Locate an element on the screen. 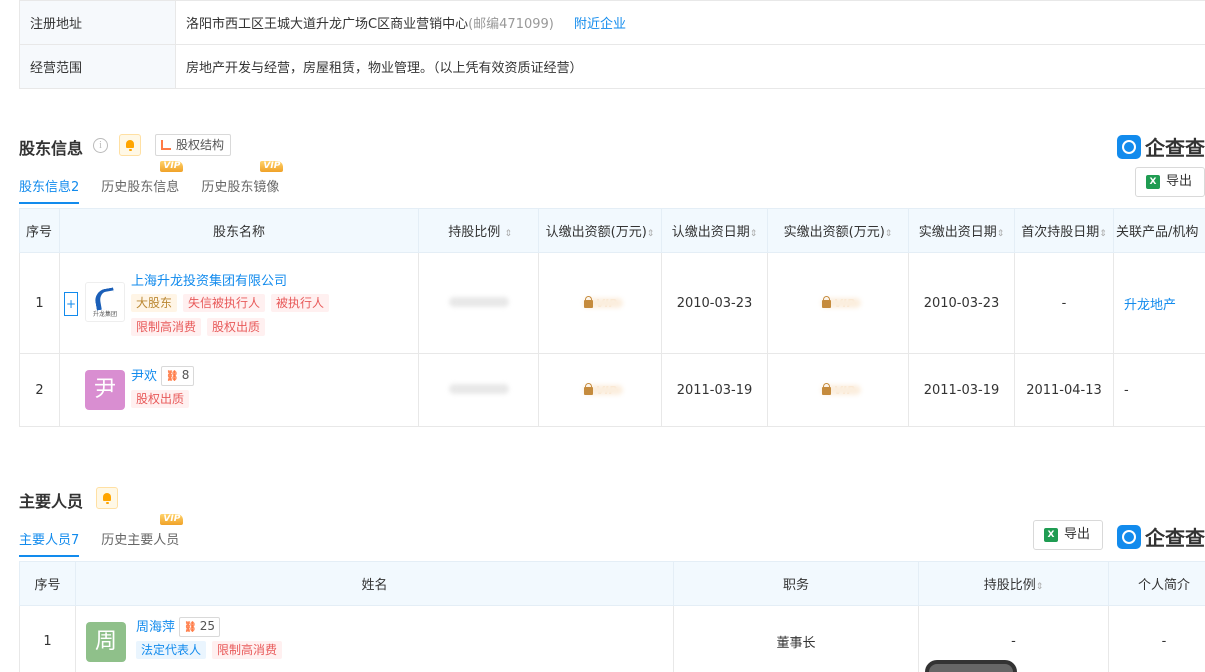 Image resolution: width=1205 pixels, height=672 pixels. col-subscribed-date-label: 认缴出资日期 is located at coordinates (710, 232).